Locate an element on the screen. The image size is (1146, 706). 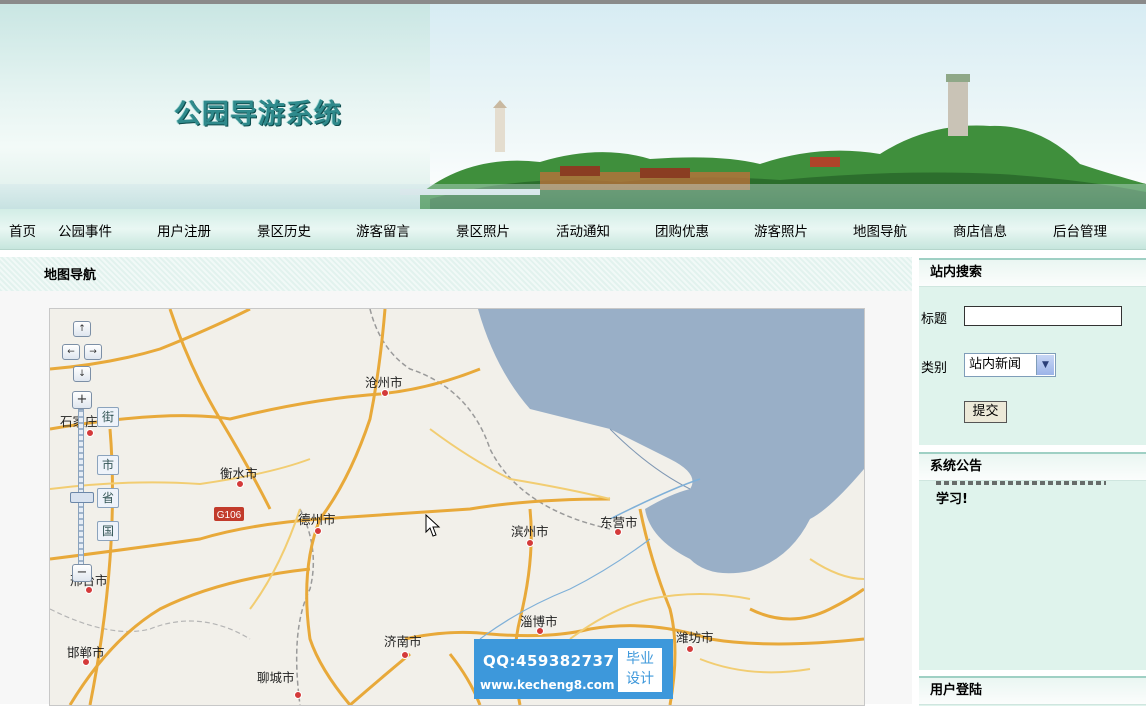
notice-scroll-clip is located at coordinates (1031, 483).